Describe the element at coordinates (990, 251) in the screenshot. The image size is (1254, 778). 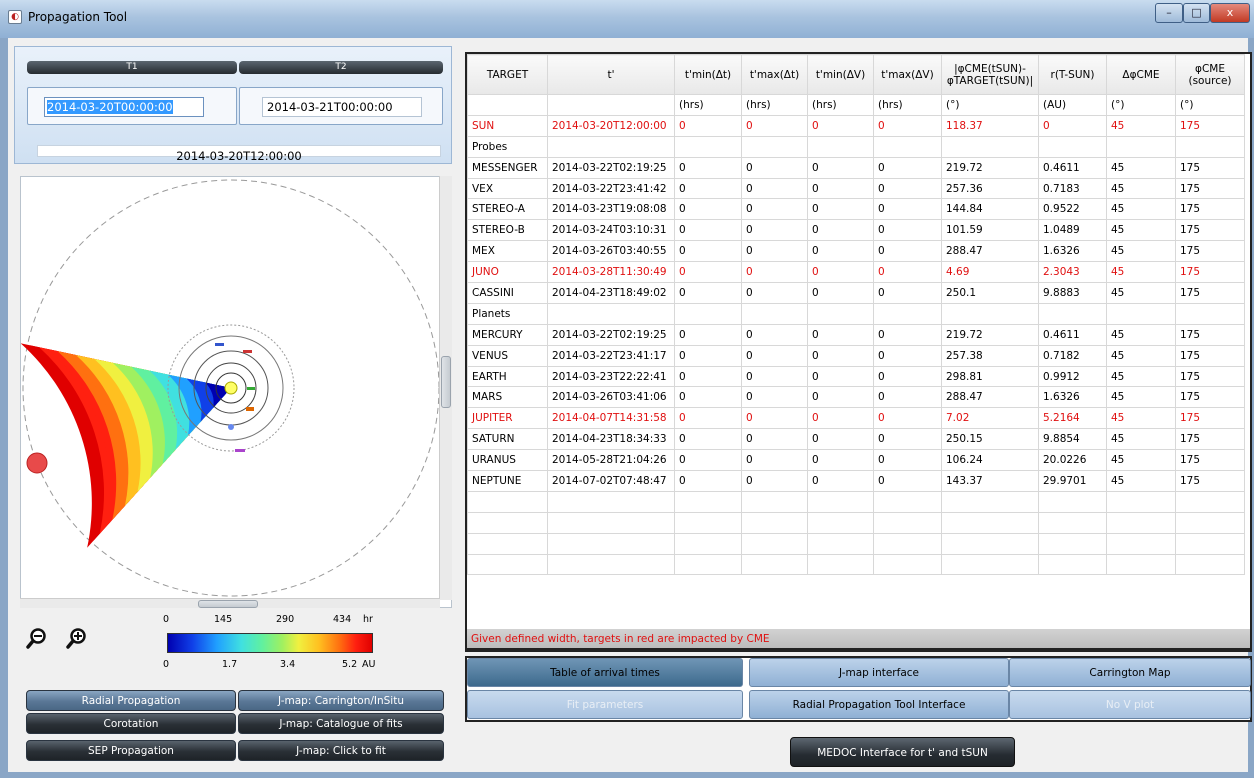
I see `table-cell: 288.47` at that location.